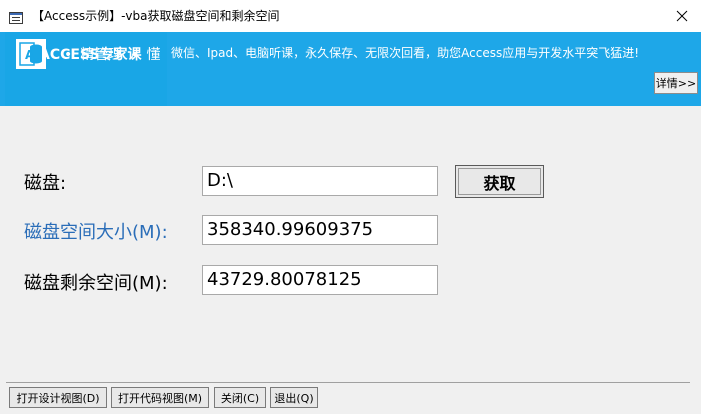  I want to click on details-button: 详情>>, so click(676, 83).